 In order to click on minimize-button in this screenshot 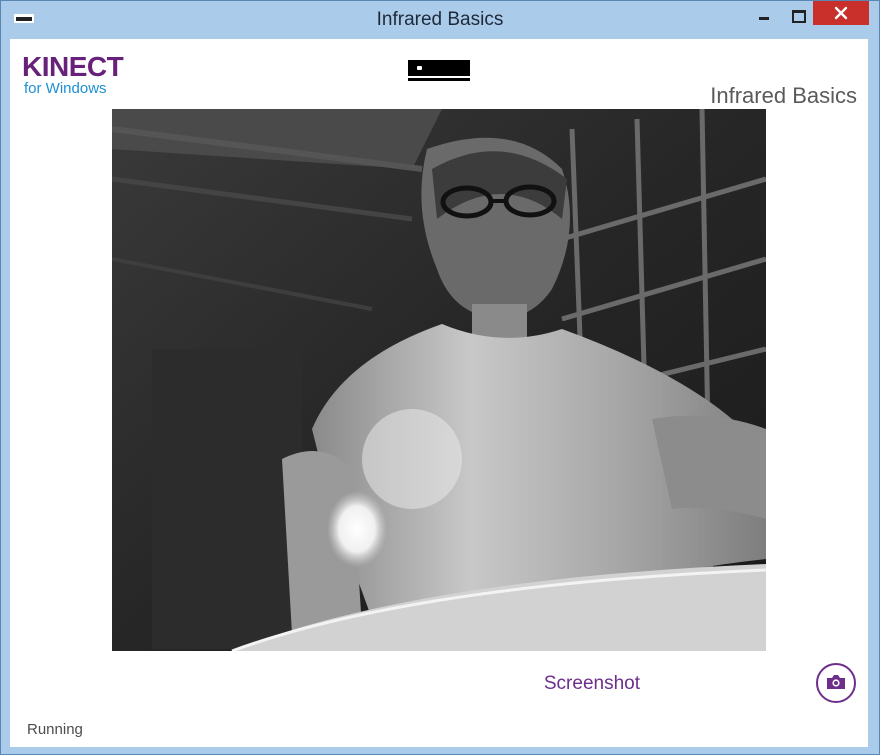, I will do `click(764, 16)`.